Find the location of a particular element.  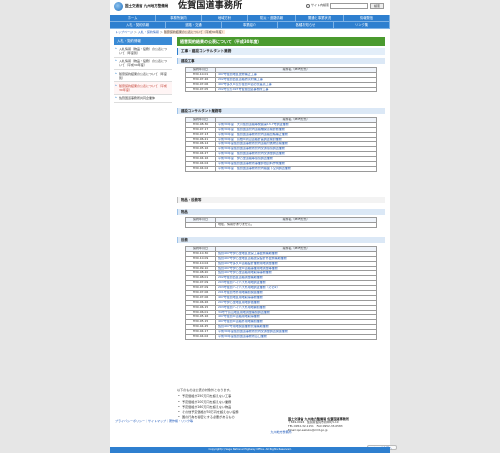

contract-date: H30.07.05 is located at coordinates (200, 89).